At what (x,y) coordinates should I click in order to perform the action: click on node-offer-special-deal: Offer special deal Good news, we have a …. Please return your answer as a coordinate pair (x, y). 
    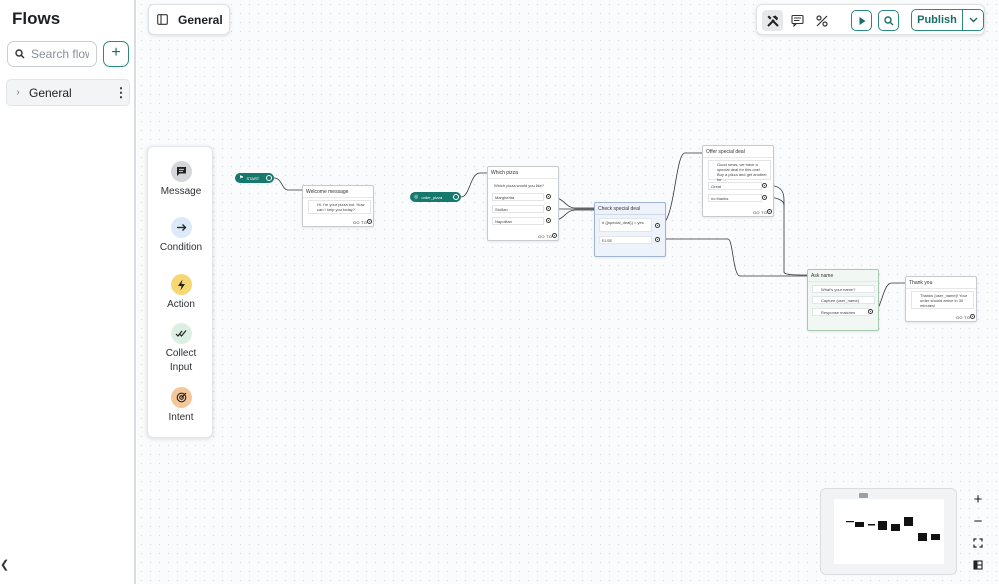
    Looking at the image, I should click on (738, 181).